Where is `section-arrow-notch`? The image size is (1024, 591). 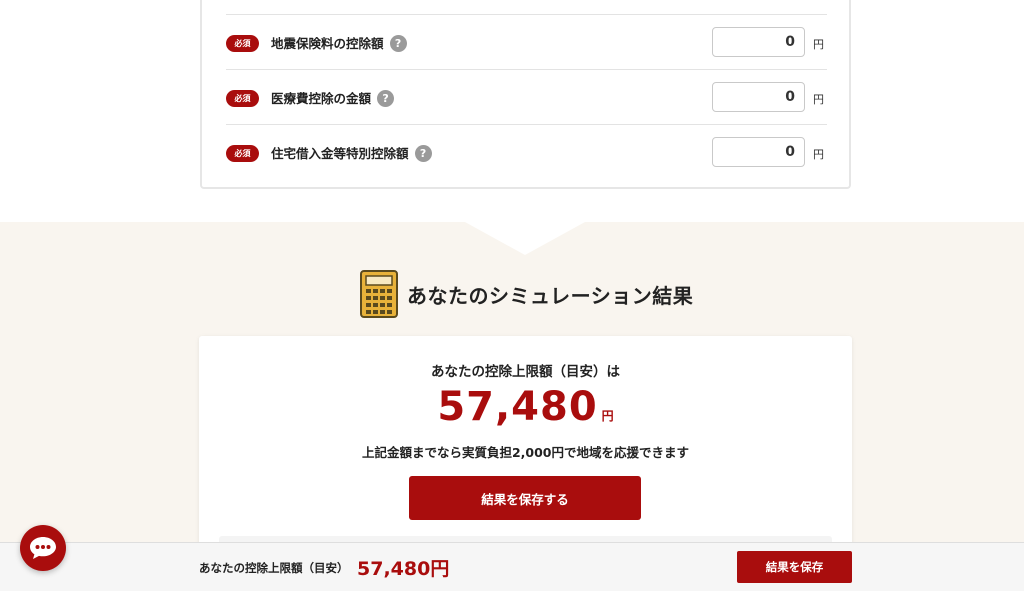
section-arrow-notch is located at coordinates (525, 238).